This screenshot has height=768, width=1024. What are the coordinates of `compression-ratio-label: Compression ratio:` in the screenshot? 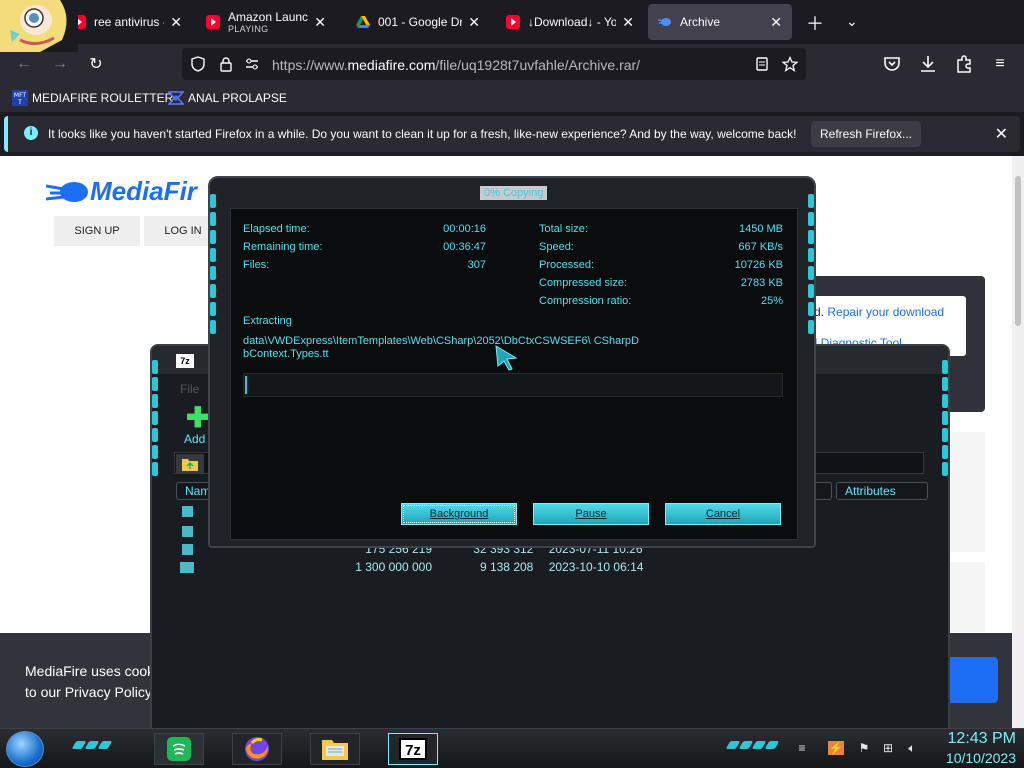 It's located at (585, 301).